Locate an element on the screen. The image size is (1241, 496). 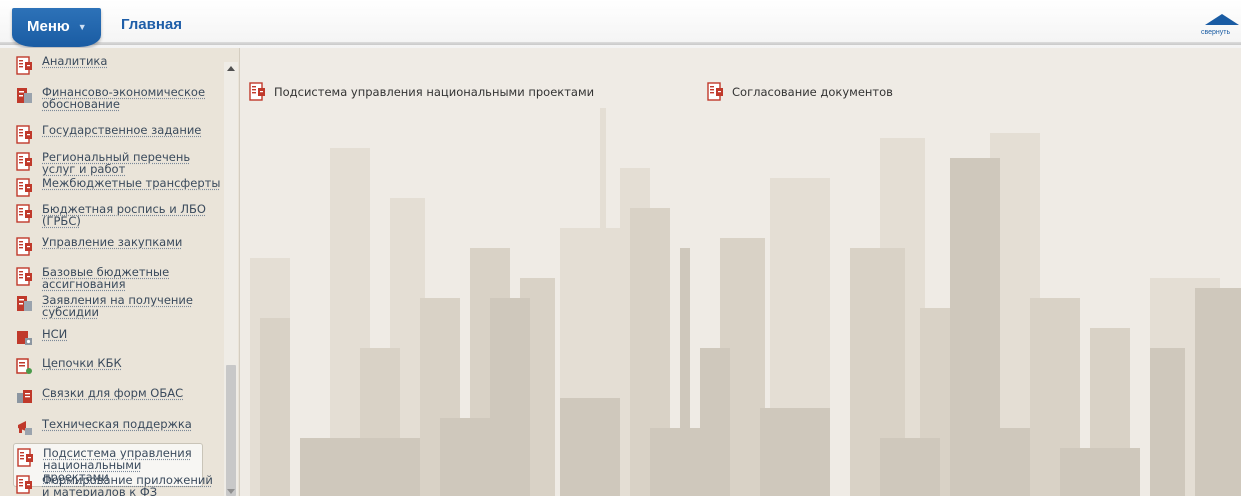
sidebar-item: Бюджетная роспись и ЛБО (ГРБС) is located at coordinates (119, 215).